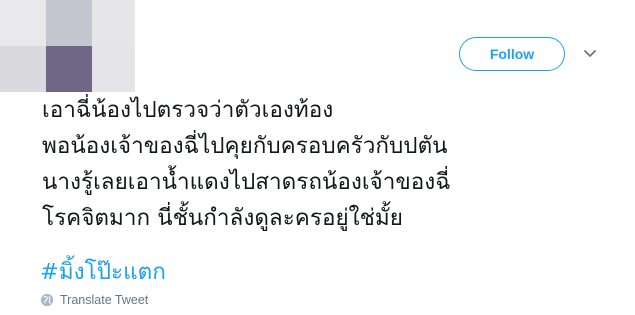 The width and height of the screenshot is (635, 315). Describe the element at coordinates (590, 54) in the screenshot. I see `chevron-down-icon` at that location.